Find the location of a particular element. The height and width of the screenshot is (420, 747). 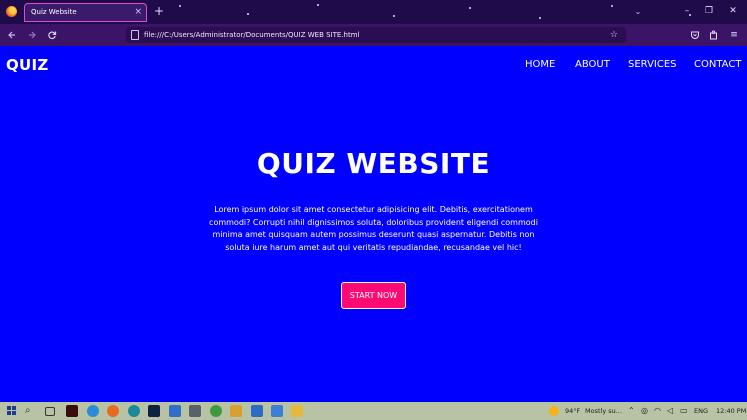

extensions-icon is located at coordinates (714, 35).